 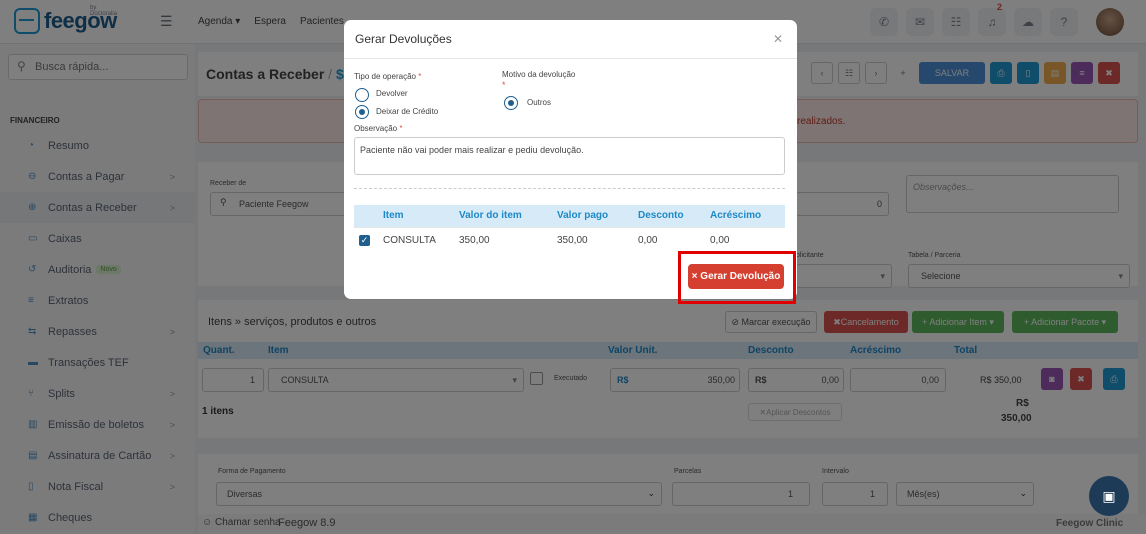 What do you see at coordinates (511, 103) in the screenshot?
I see `radio-outros` at bounding box center [511, 103].